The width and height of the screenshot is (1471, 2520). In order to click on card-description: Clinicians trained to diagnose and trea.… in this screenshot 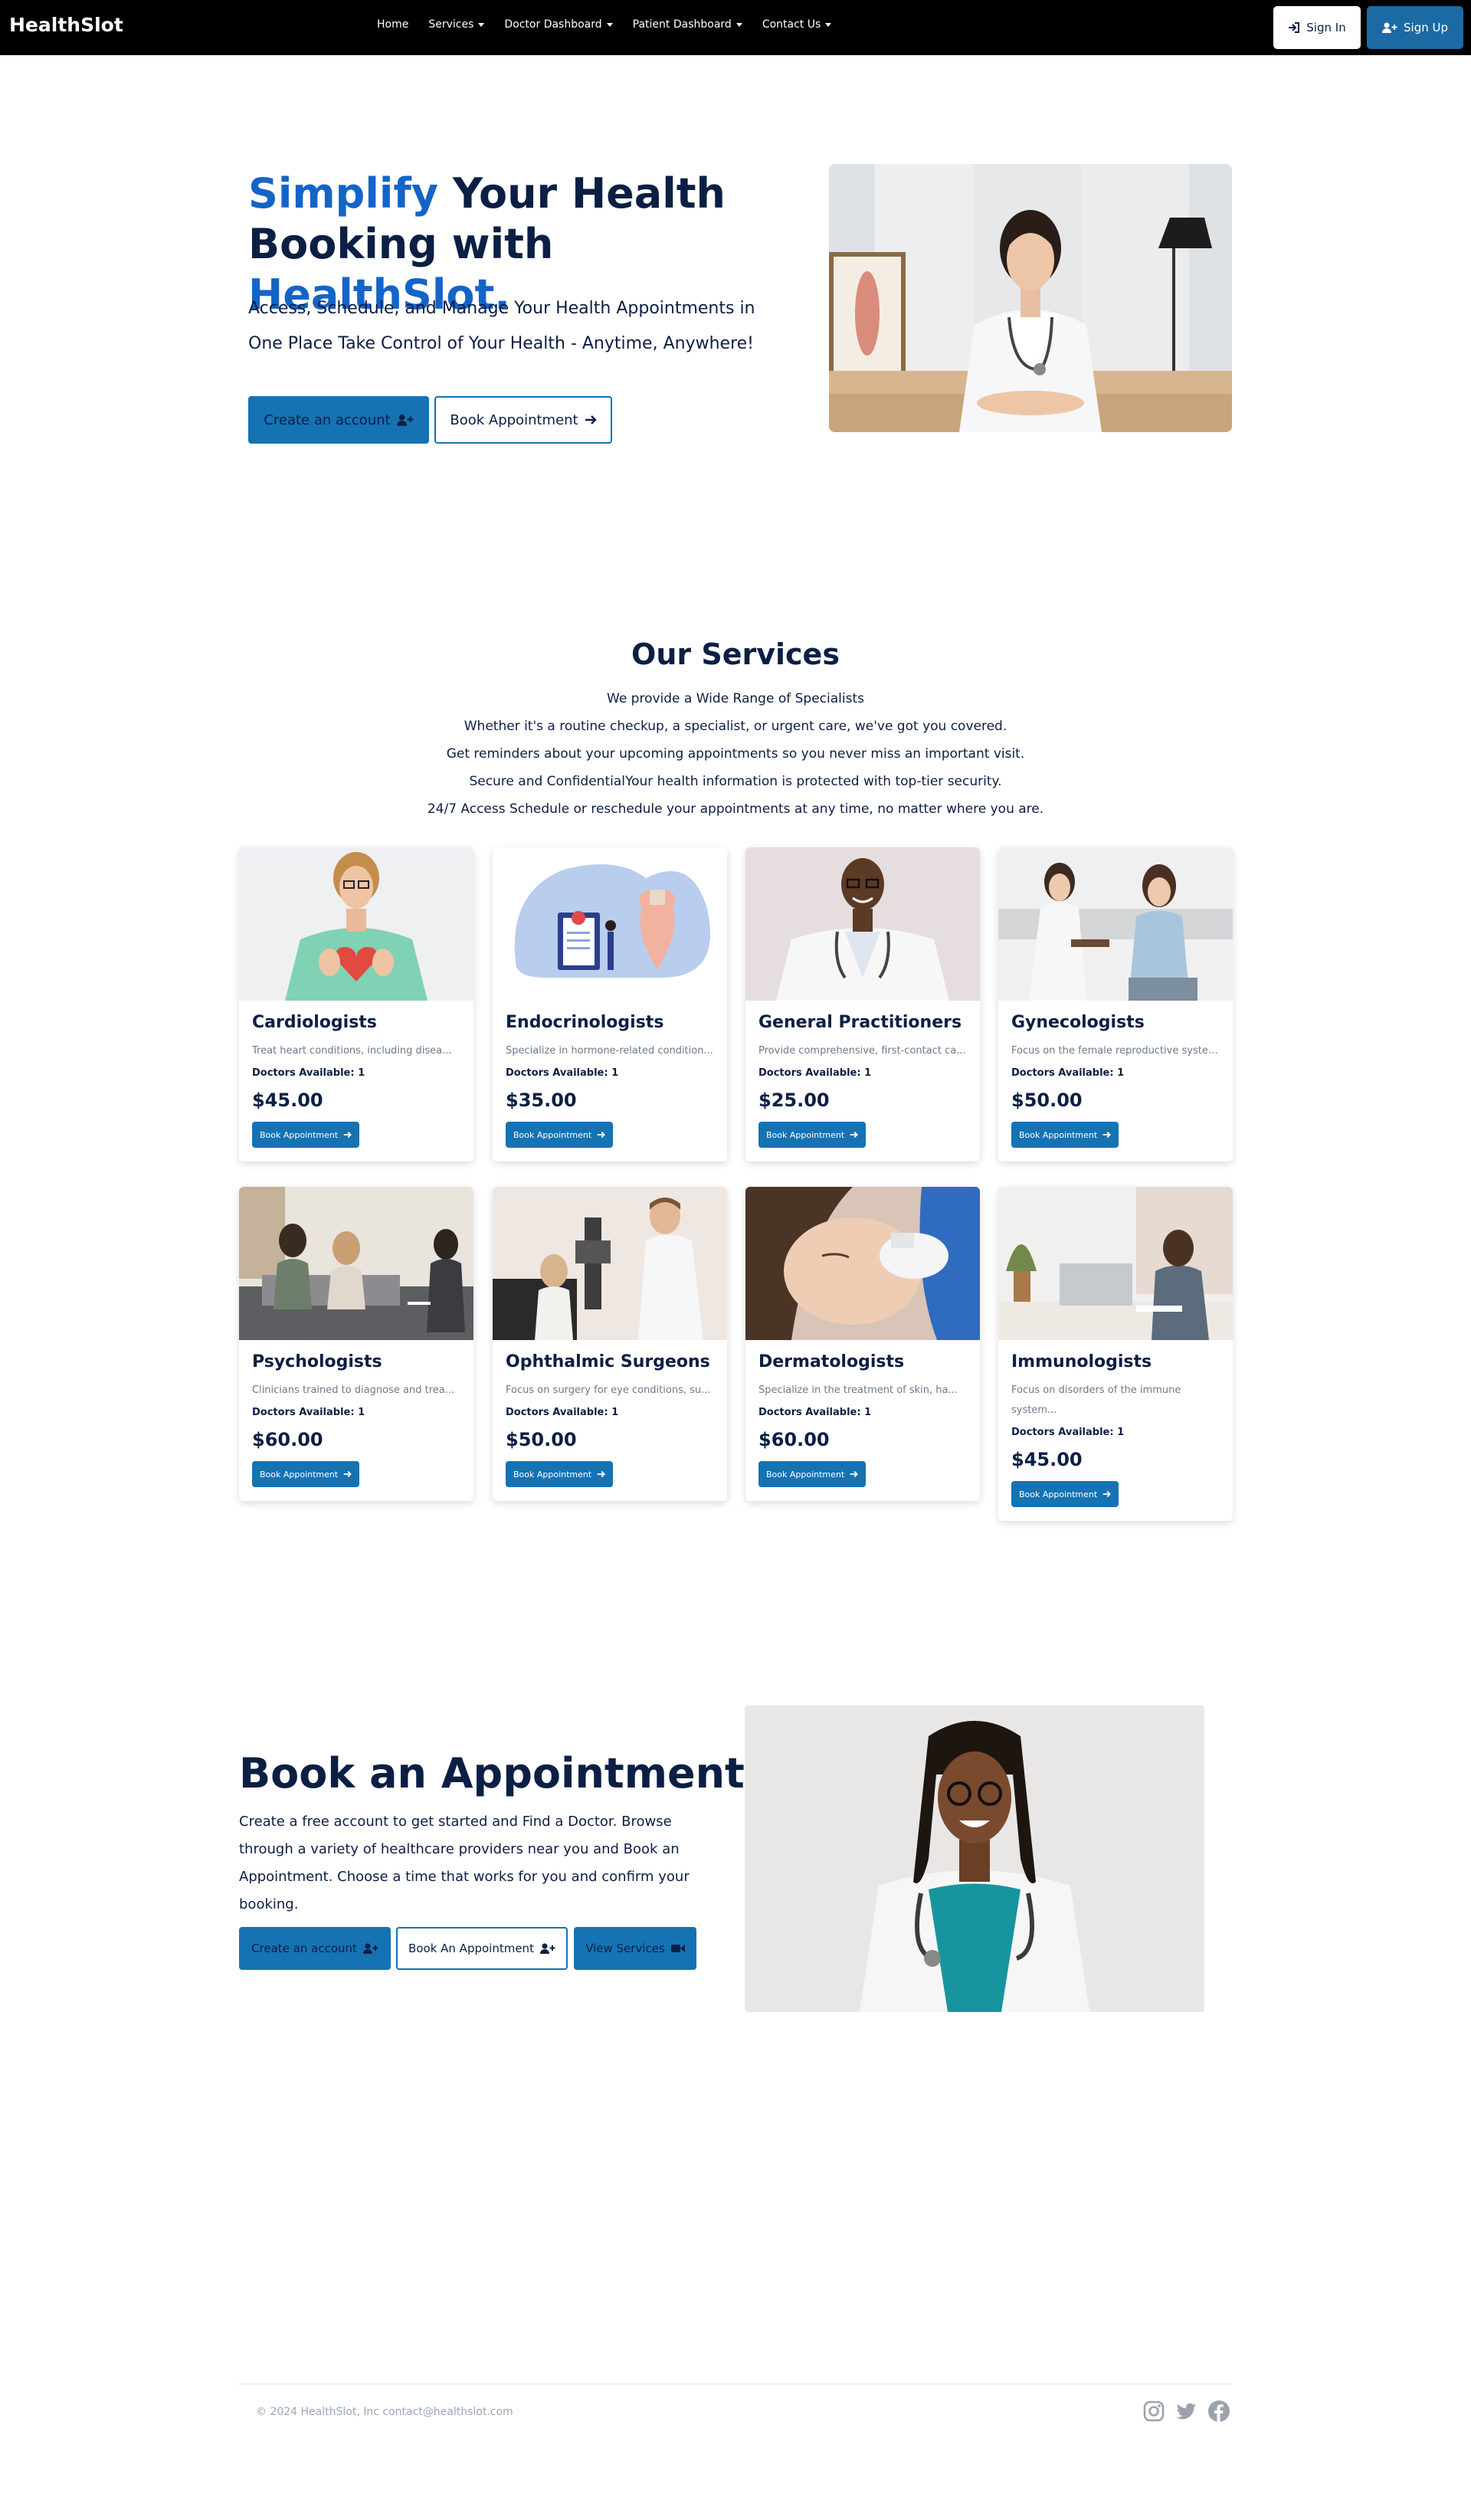, I will do `click(353, 1391)`.